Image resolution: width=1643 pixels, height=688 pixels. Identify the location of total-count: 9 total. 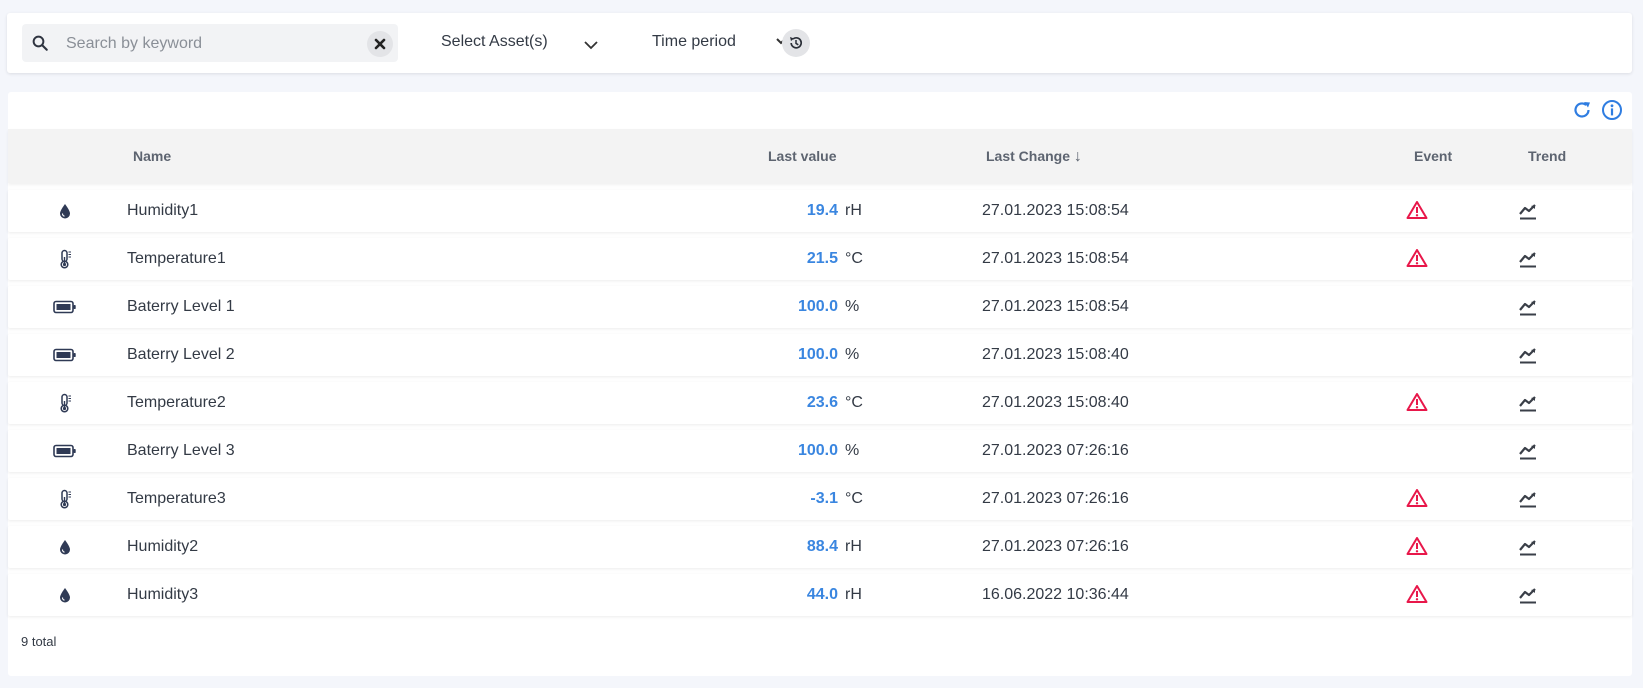
(39, 641).